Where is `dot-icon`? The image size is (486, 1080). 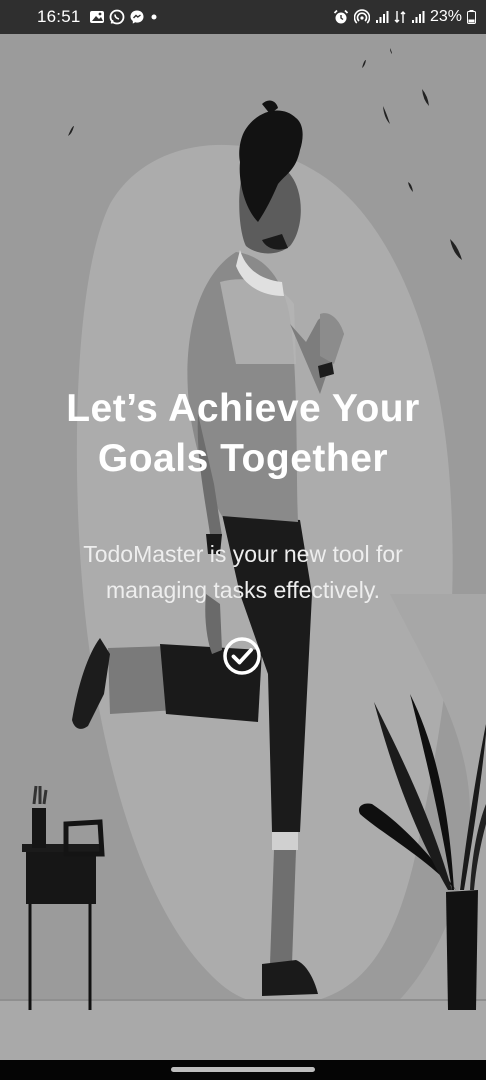
dot-icon is located at coordinates (154, 17).